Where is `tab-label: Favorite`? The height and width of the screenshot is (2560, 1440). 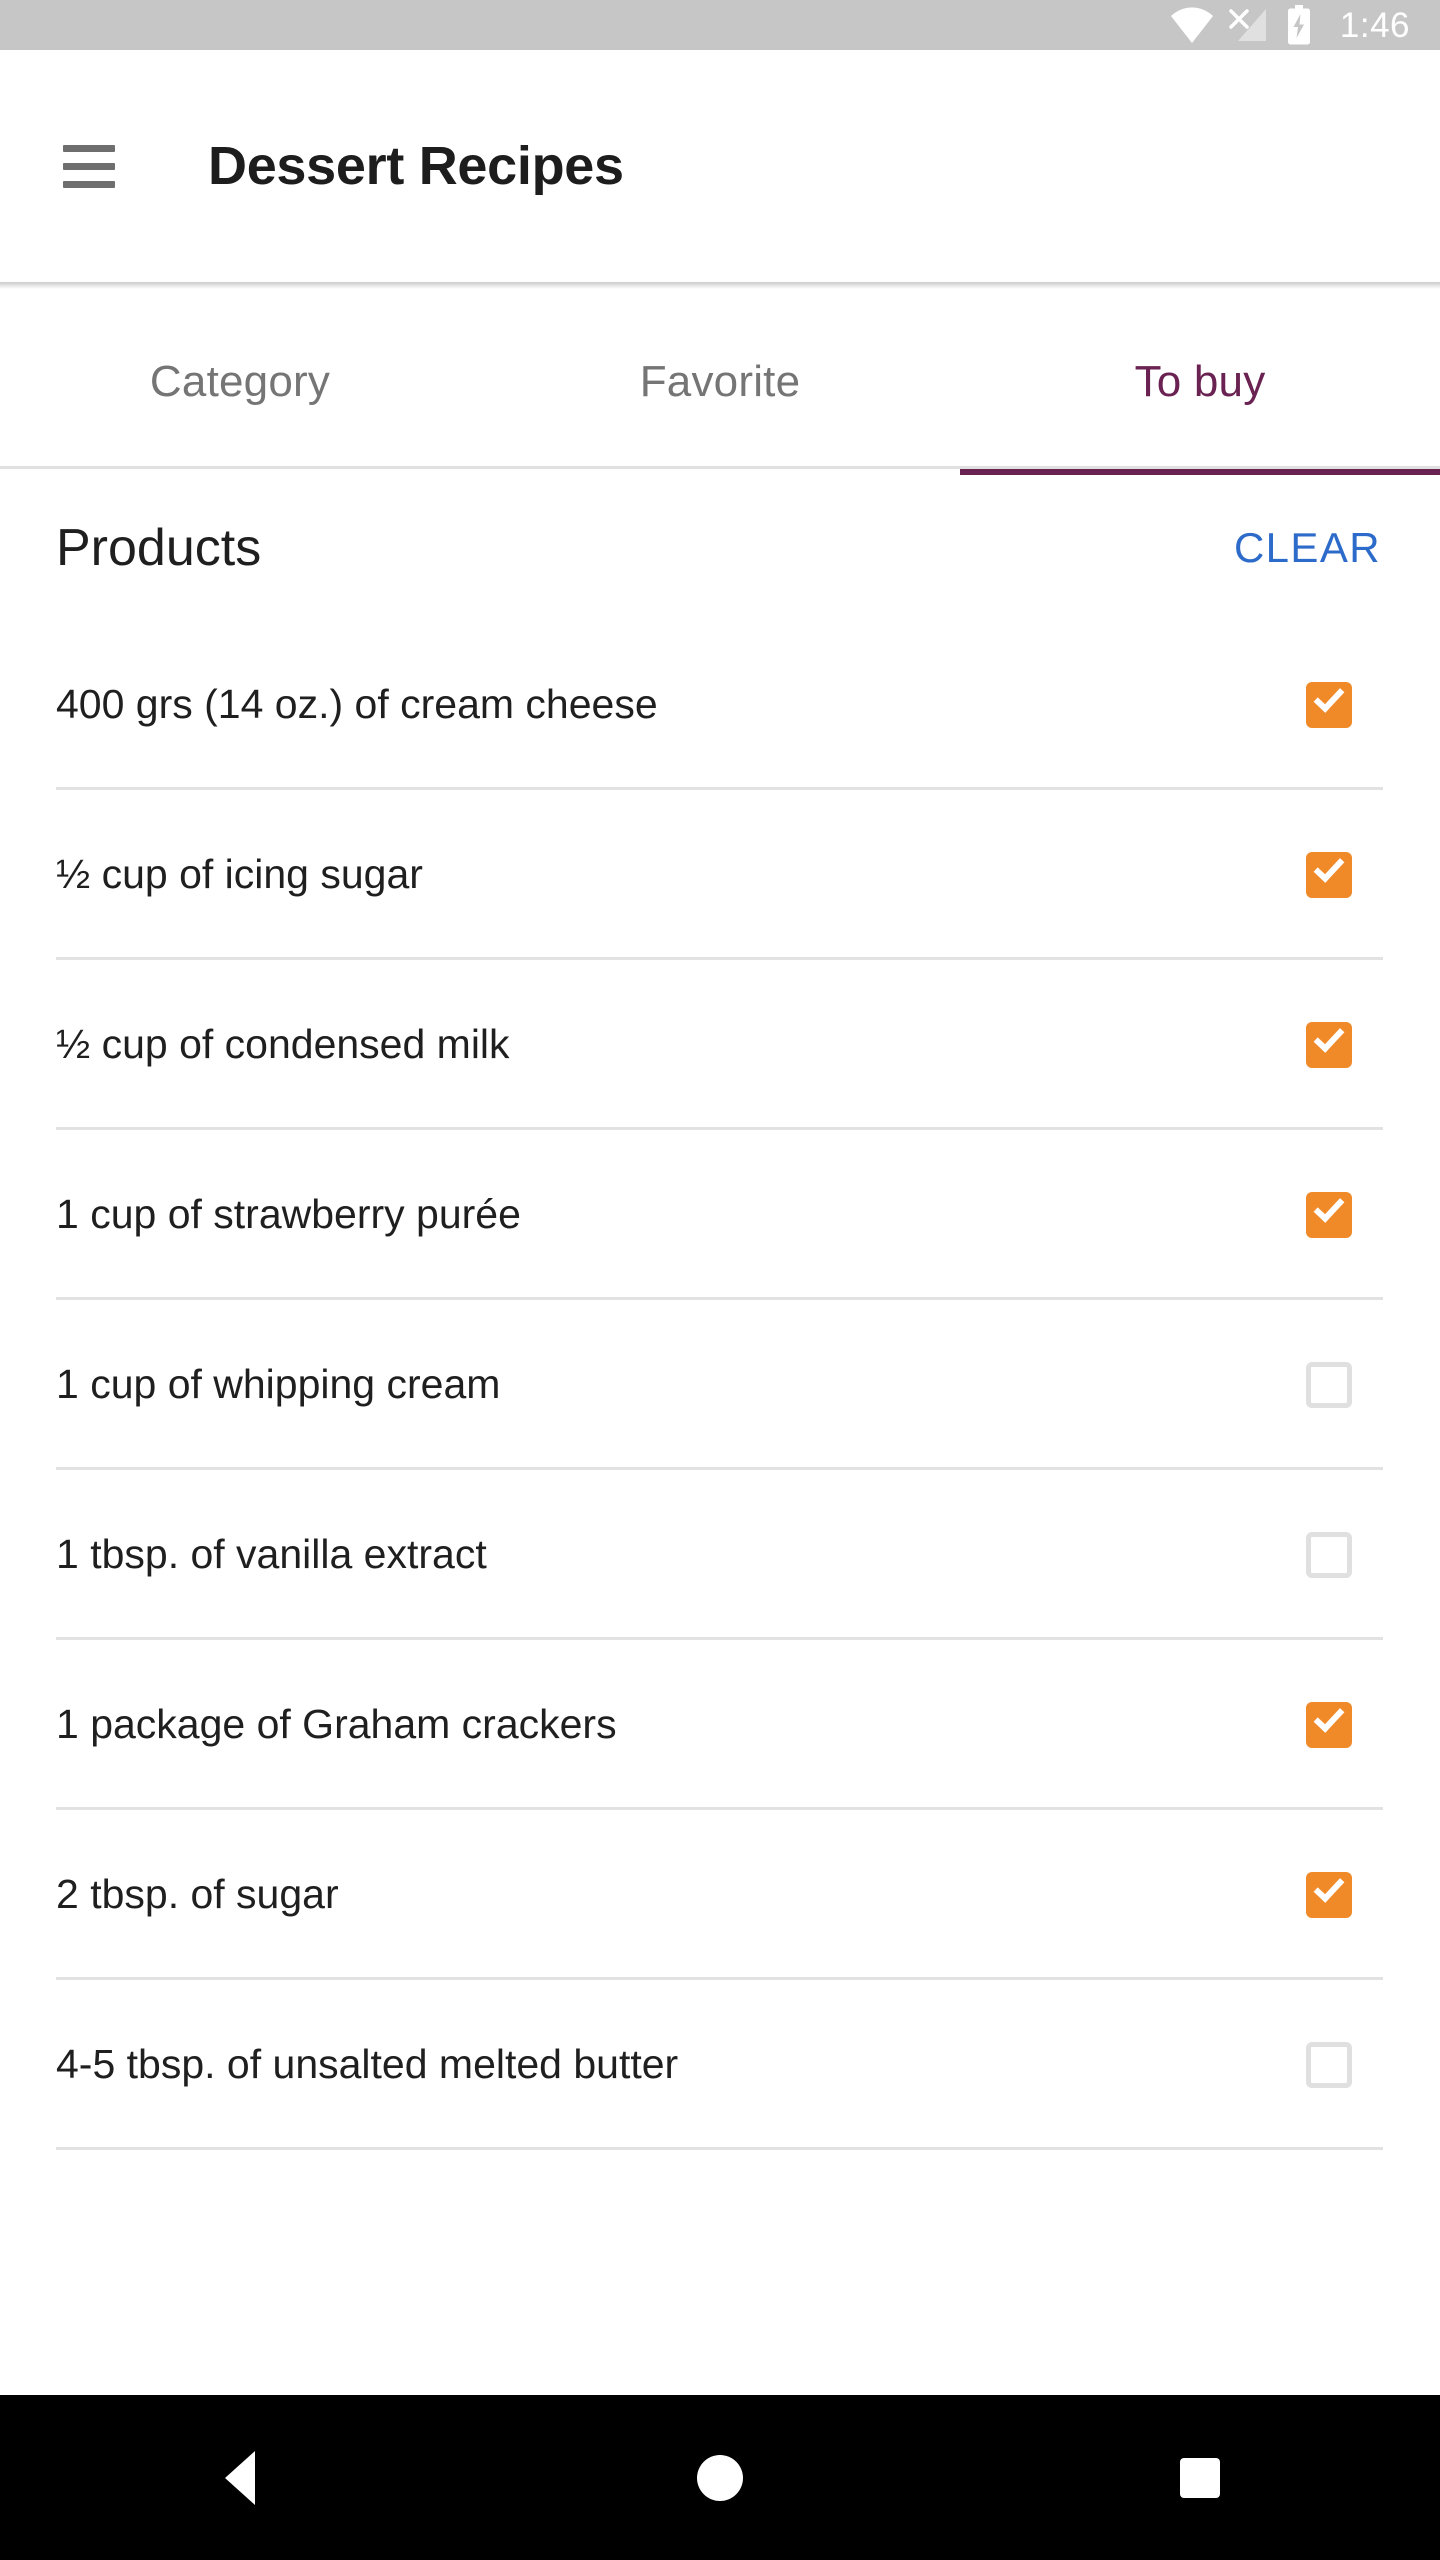 tab-label: Favorite is located at coordinates (720, 381).